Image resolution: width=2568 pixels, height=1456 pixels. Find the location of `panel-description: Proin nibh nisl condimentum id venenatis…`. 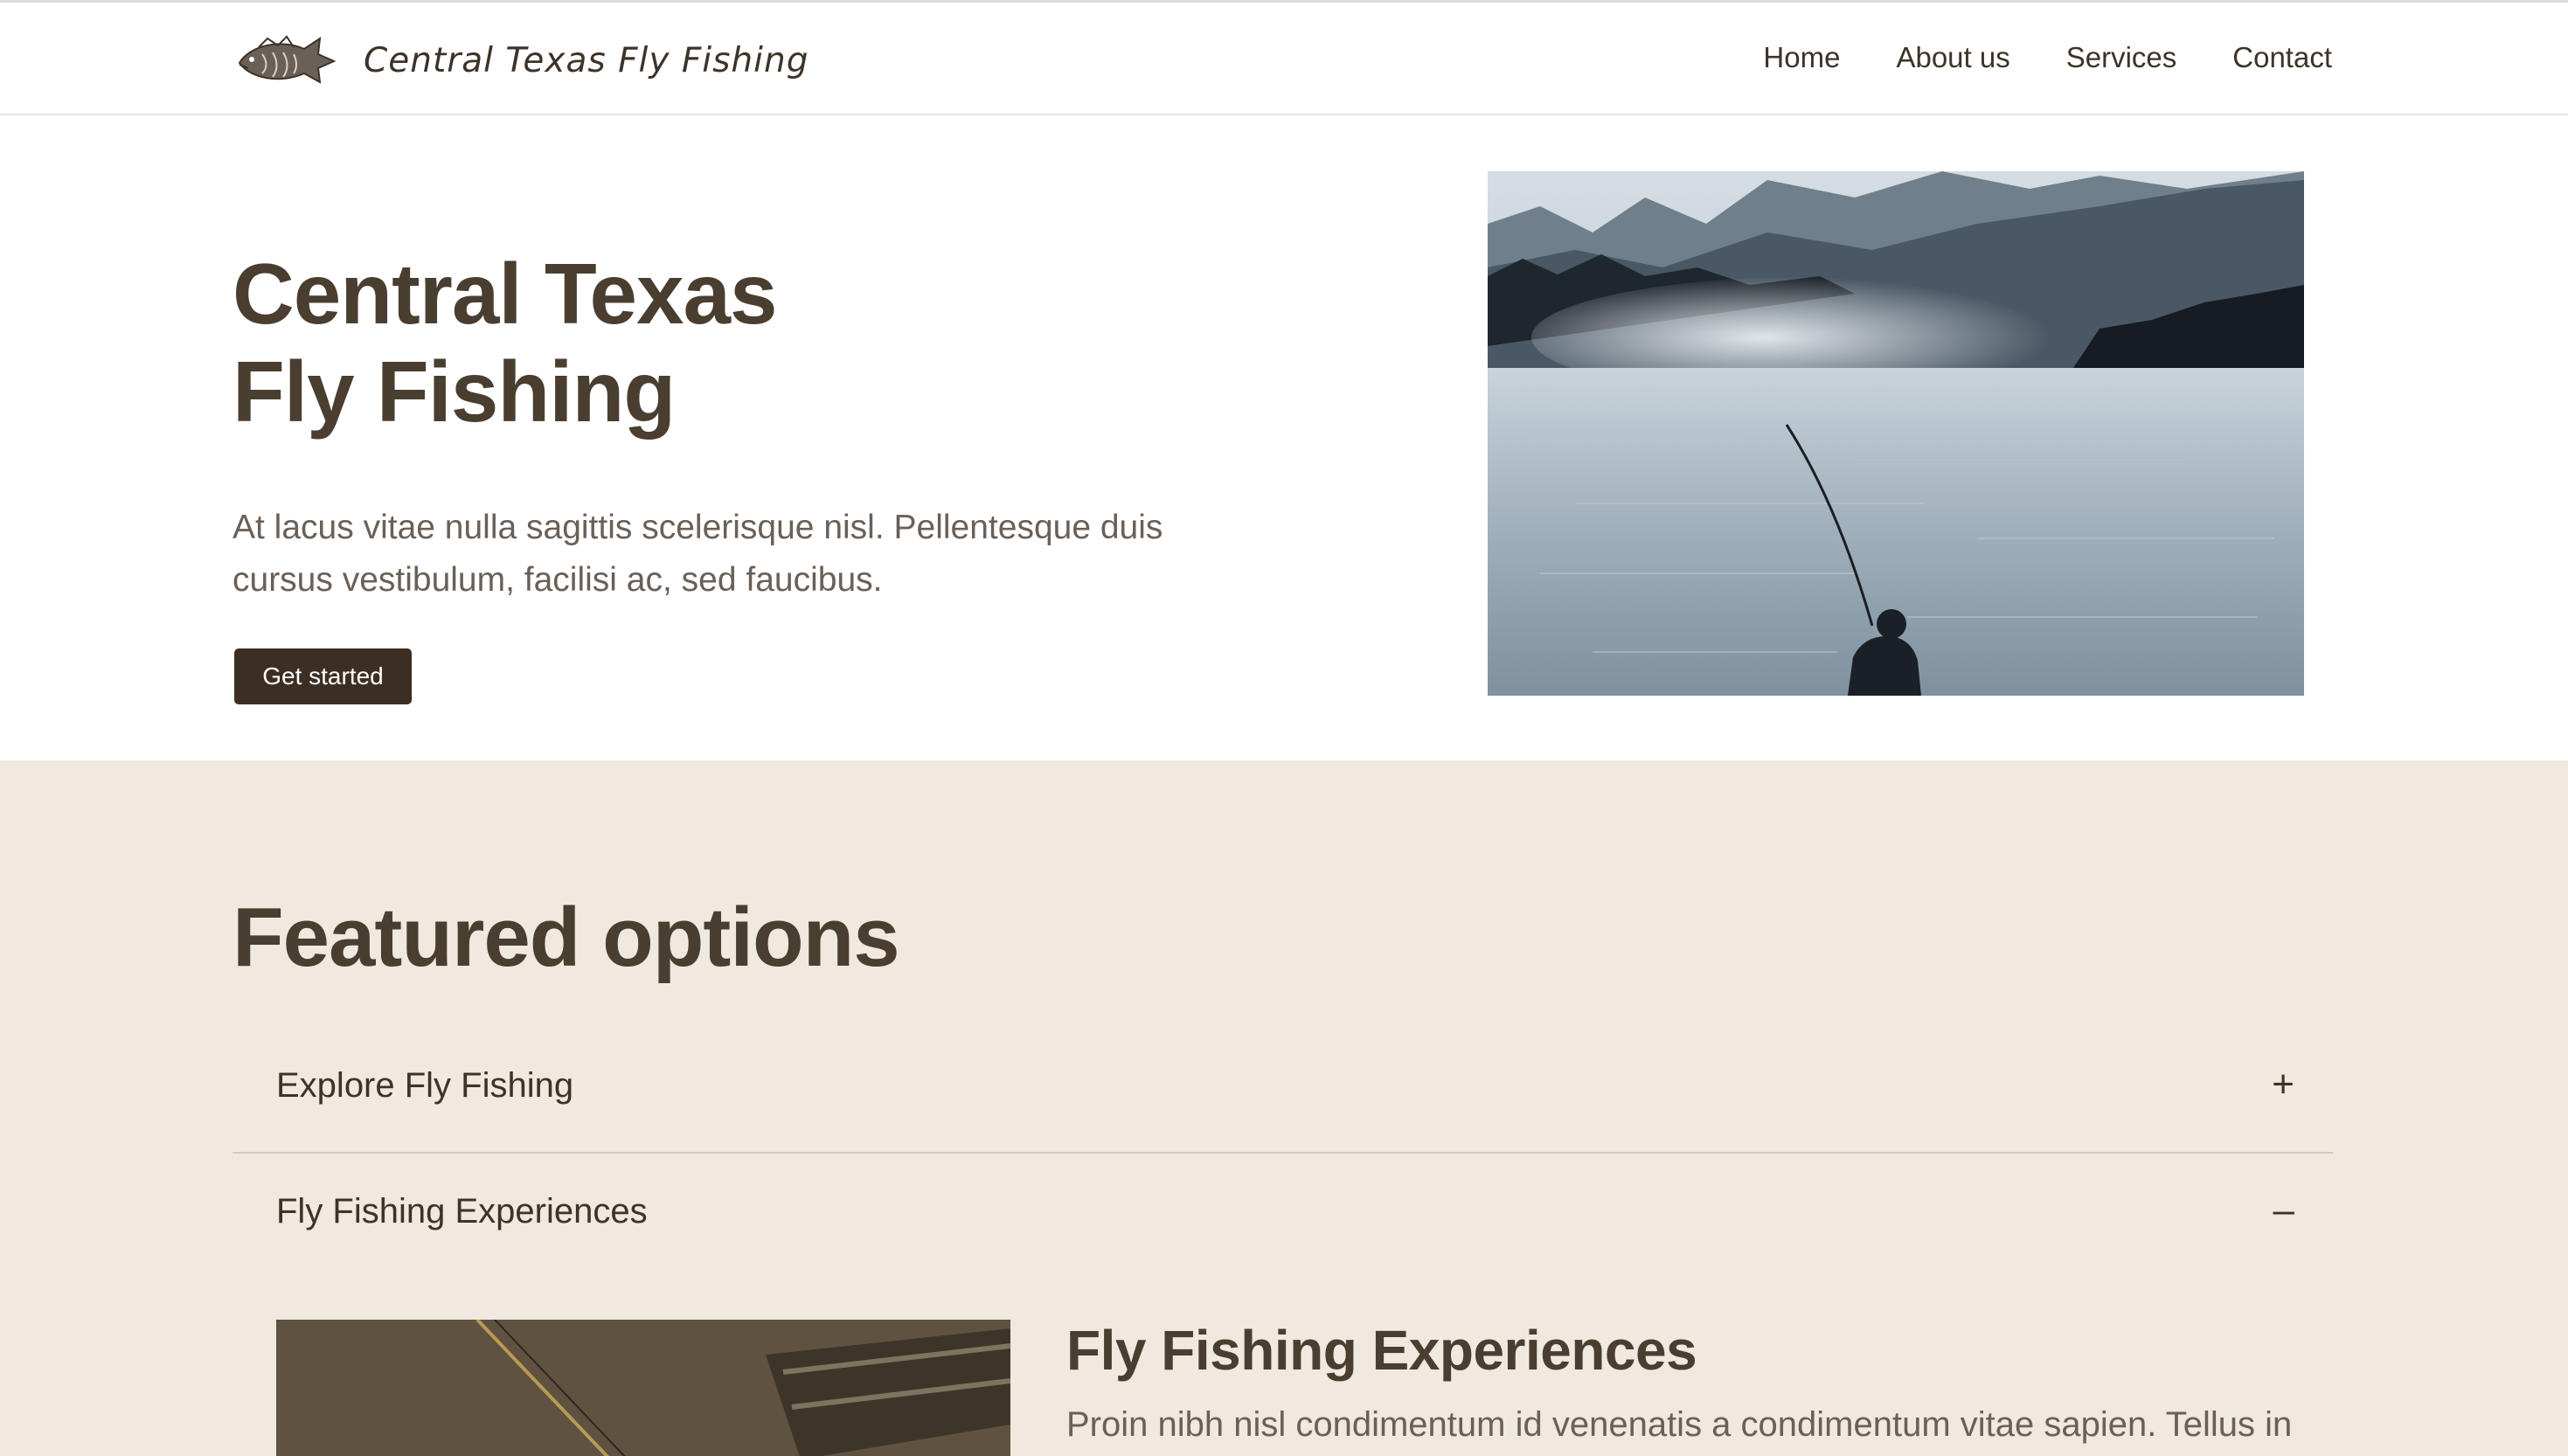

panel-description: Proin nibh nisl condimentum id venenatis… is located at coordinates (1679, 1424).